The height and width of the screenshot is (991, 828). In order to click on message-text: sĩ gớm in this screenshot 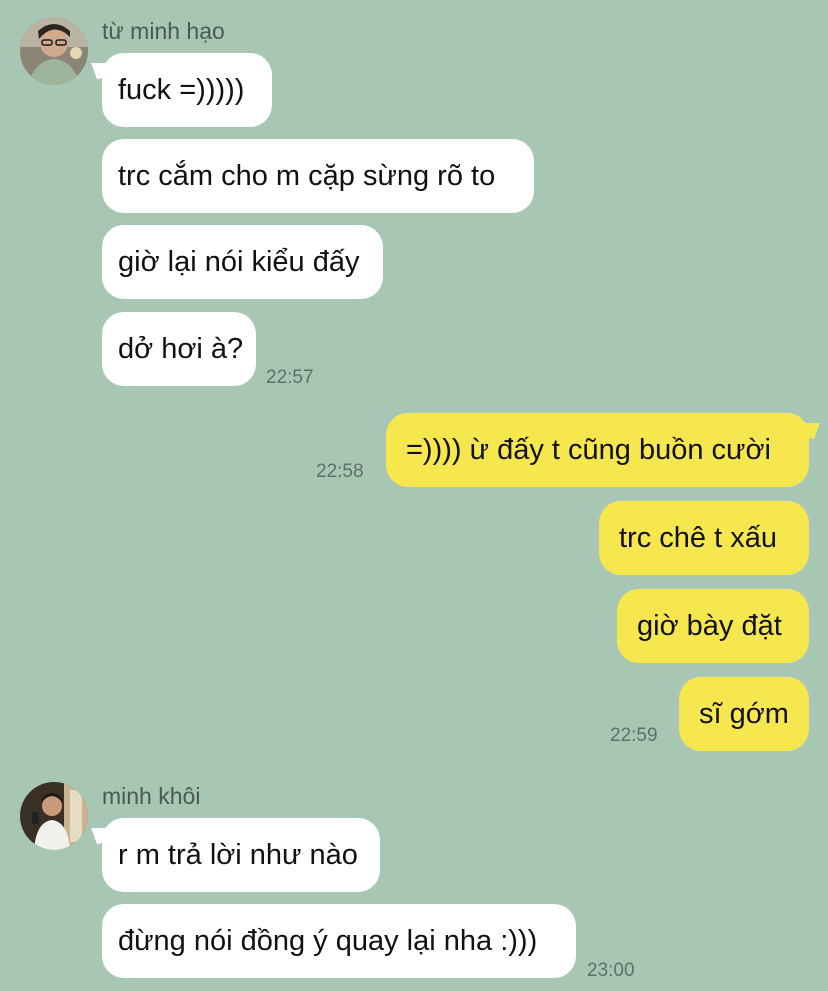, I will do `click(744, 713)`.